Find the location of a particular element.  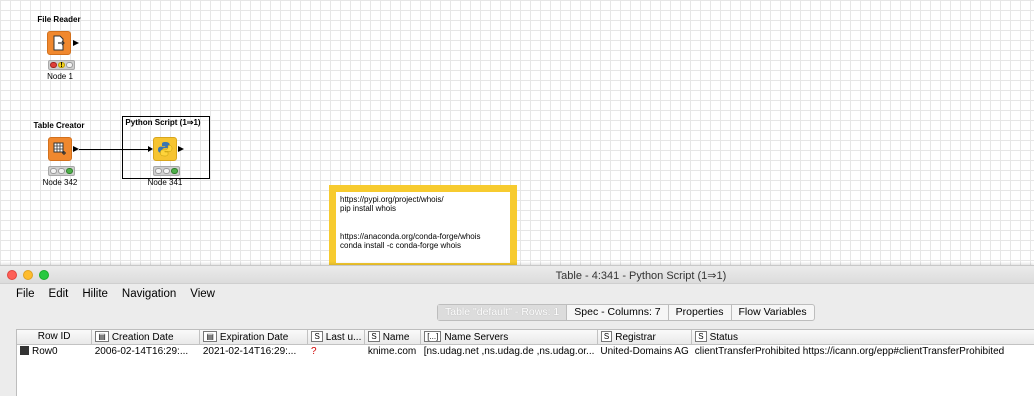

column-header-name-servers: [...] Name Servers is located at coordinates (509, 337).